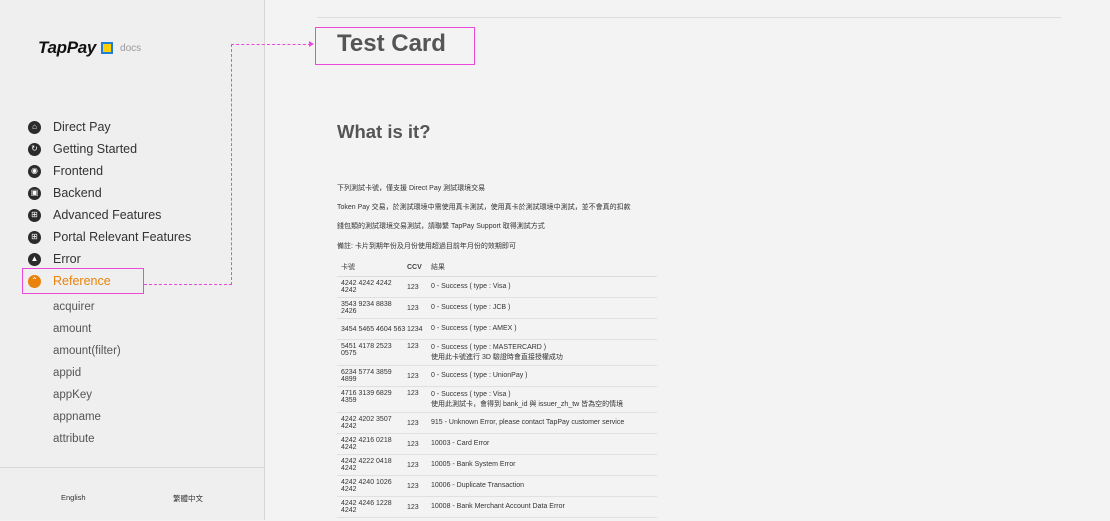  I want to click on result-cell: 10006 - Duplicate Transaction, so click(542, 486).